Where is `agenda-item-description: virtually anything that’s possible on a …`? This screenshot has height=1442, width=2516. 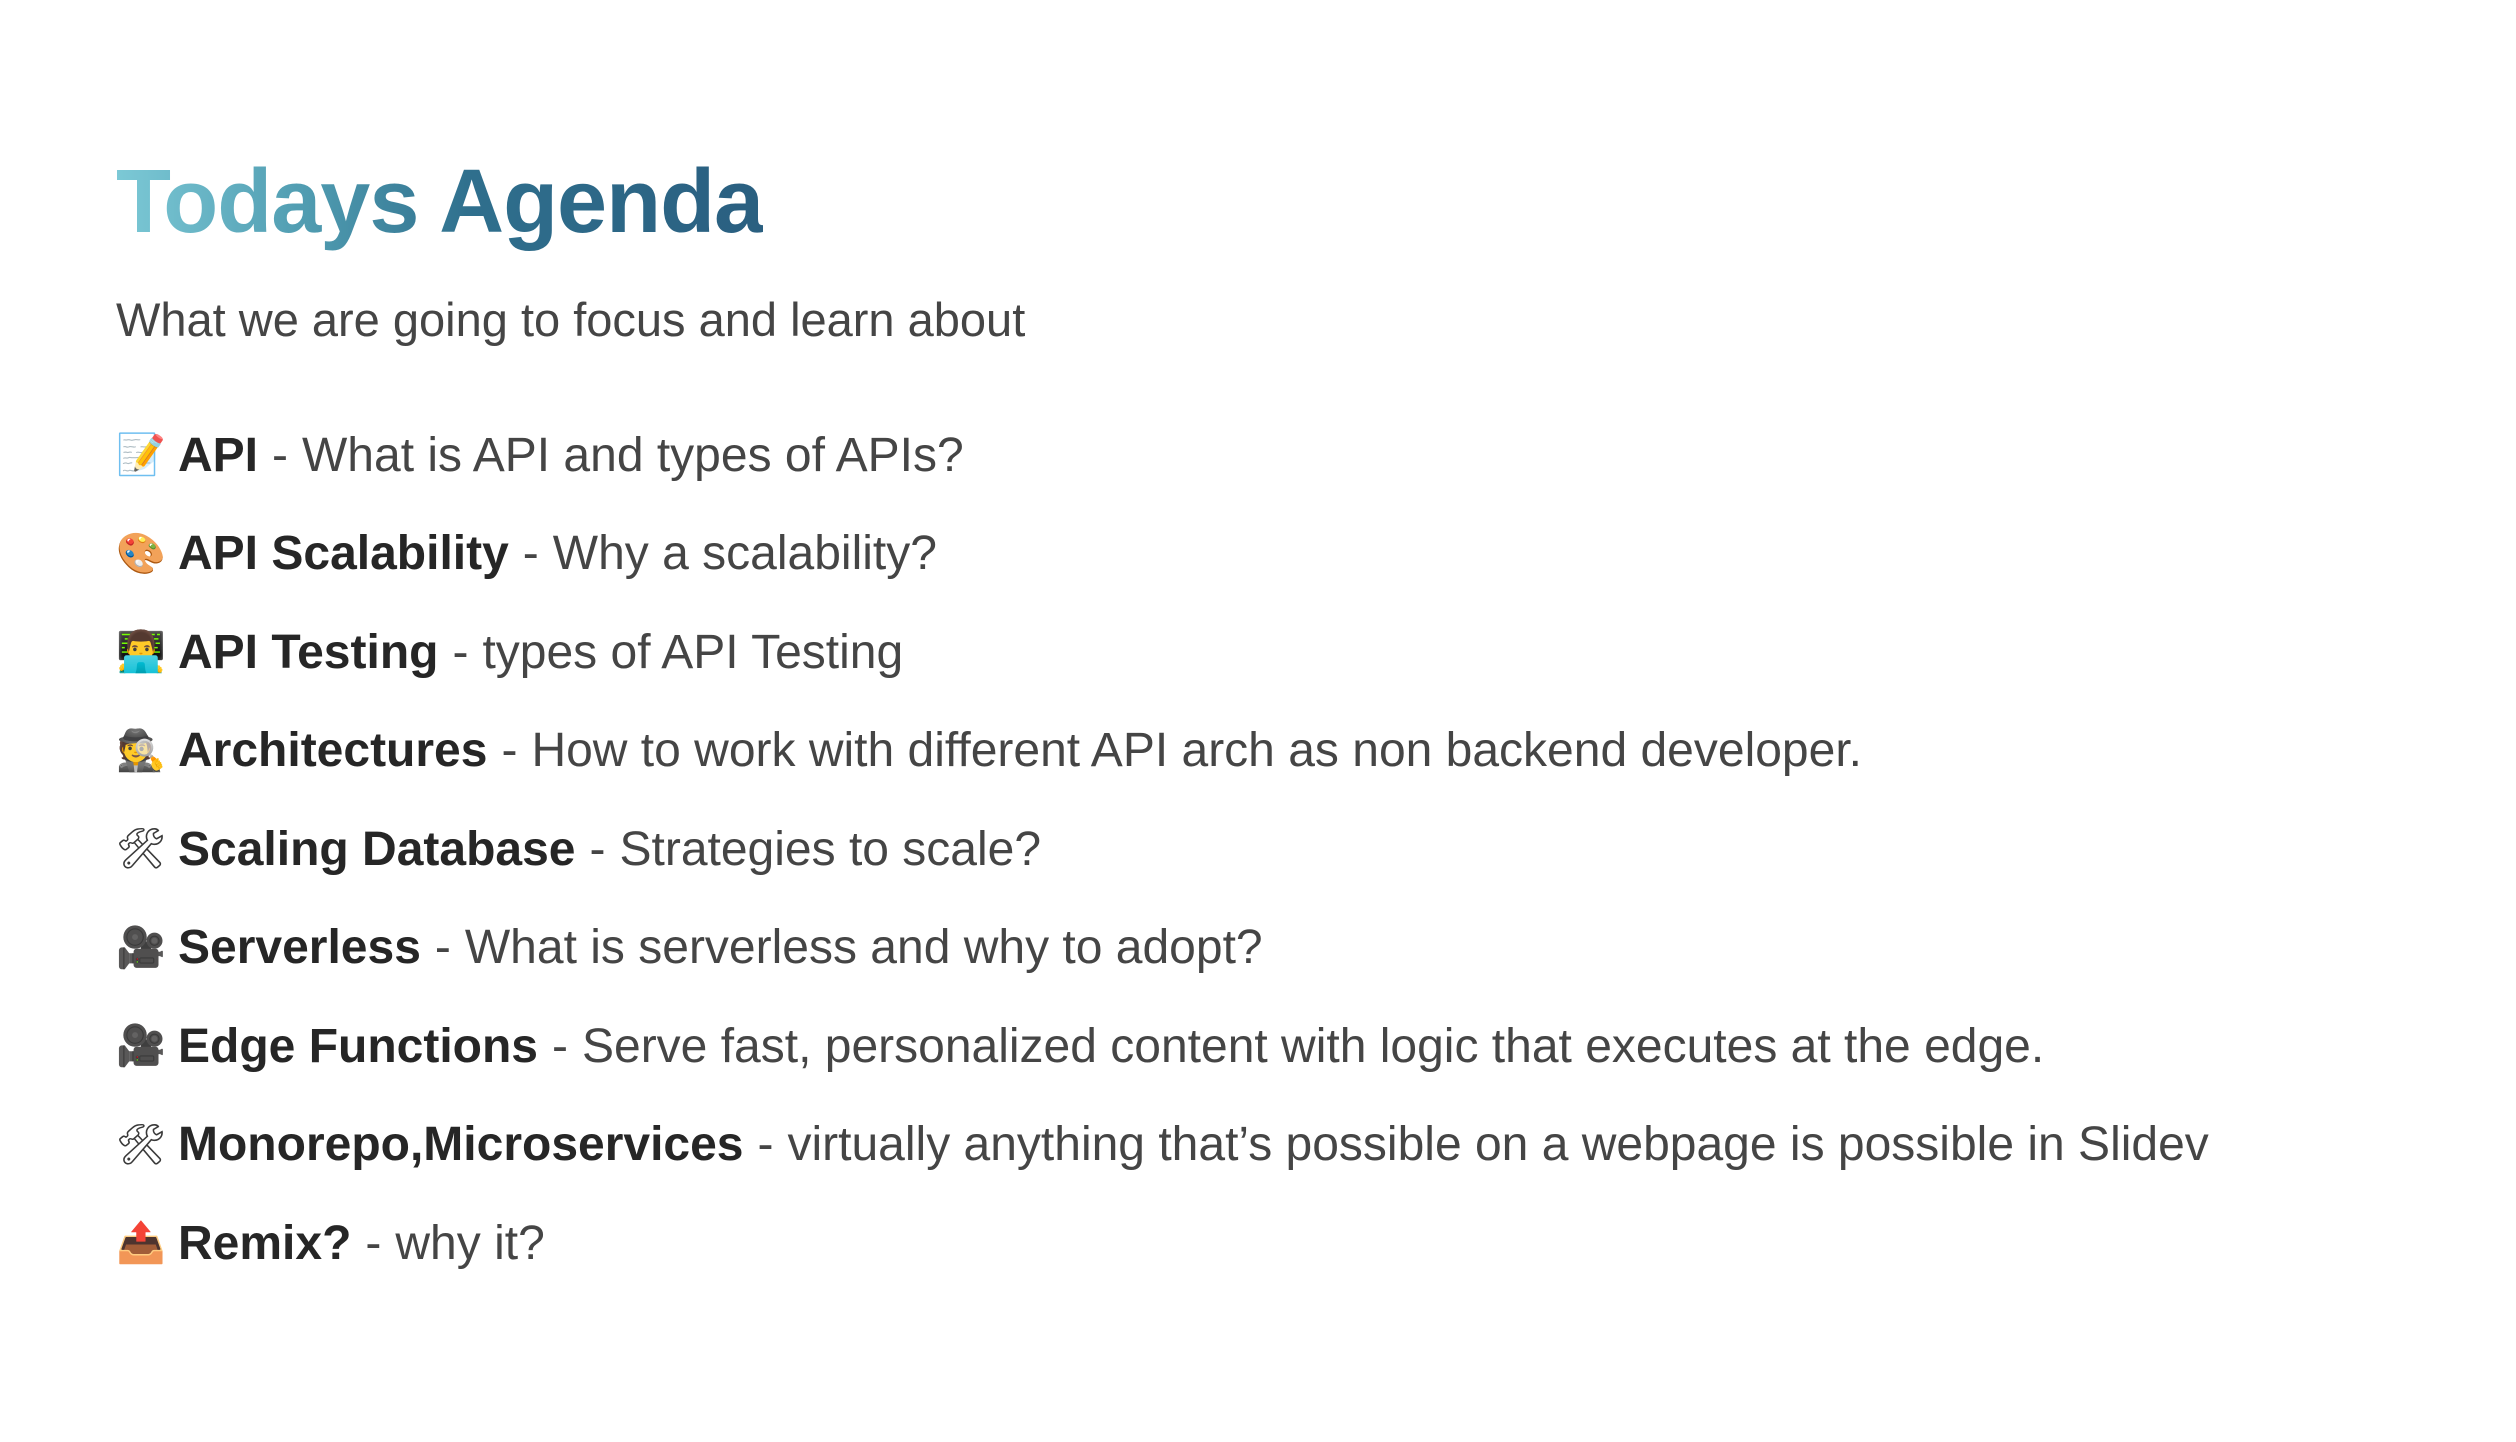
agenda-item-description: virtually anything that’s possible on a … is located at coordinates (1498, 1145).